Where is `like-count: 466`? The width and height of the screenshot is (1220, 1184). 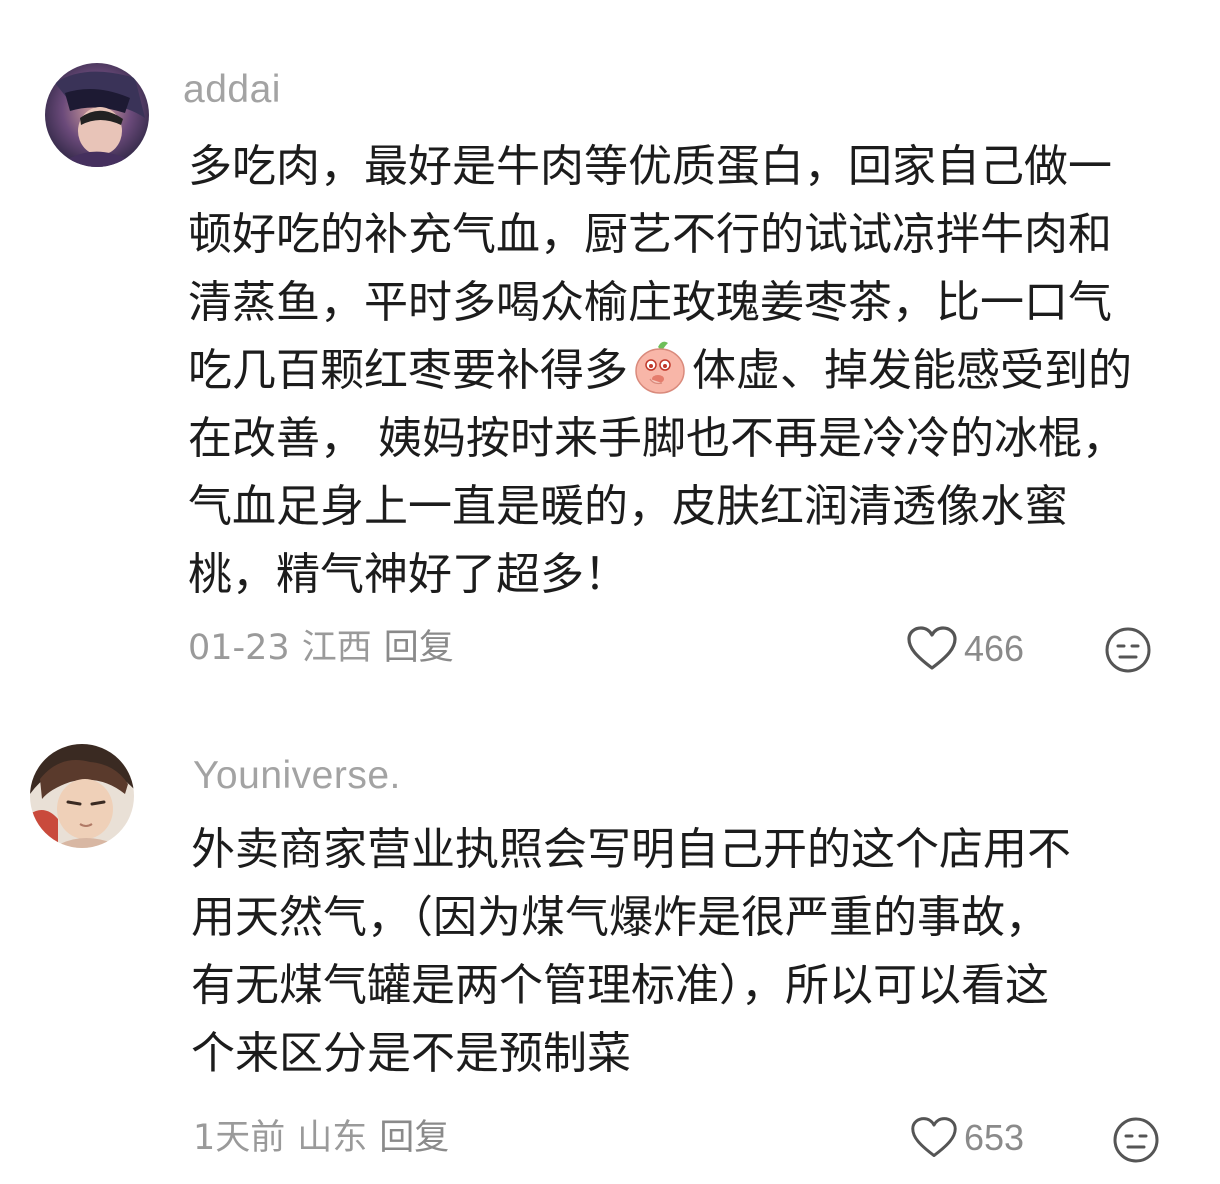
like-count: 466 is located at coordinates (994, 648).